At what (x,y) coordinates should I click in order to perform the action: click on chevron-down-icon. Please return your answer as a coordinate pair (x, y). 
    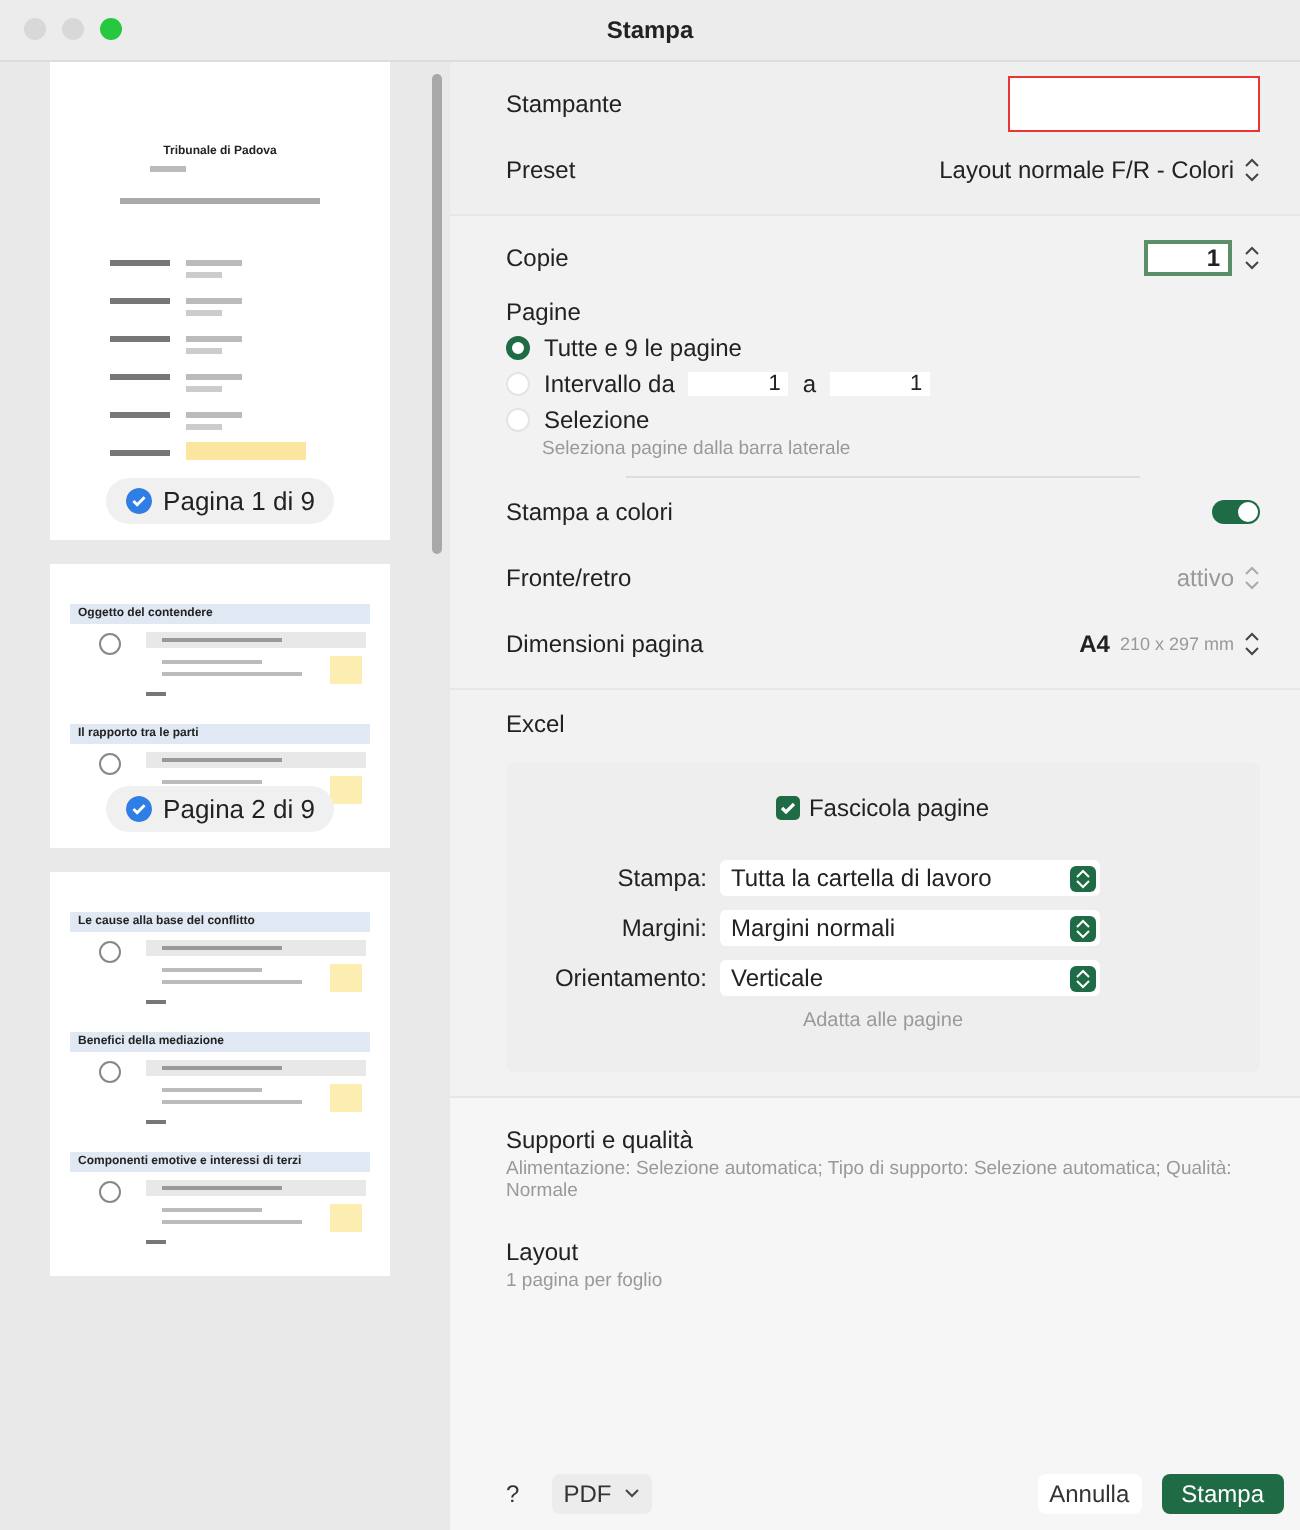
    Looking at the image, I should click on (631, 1494).